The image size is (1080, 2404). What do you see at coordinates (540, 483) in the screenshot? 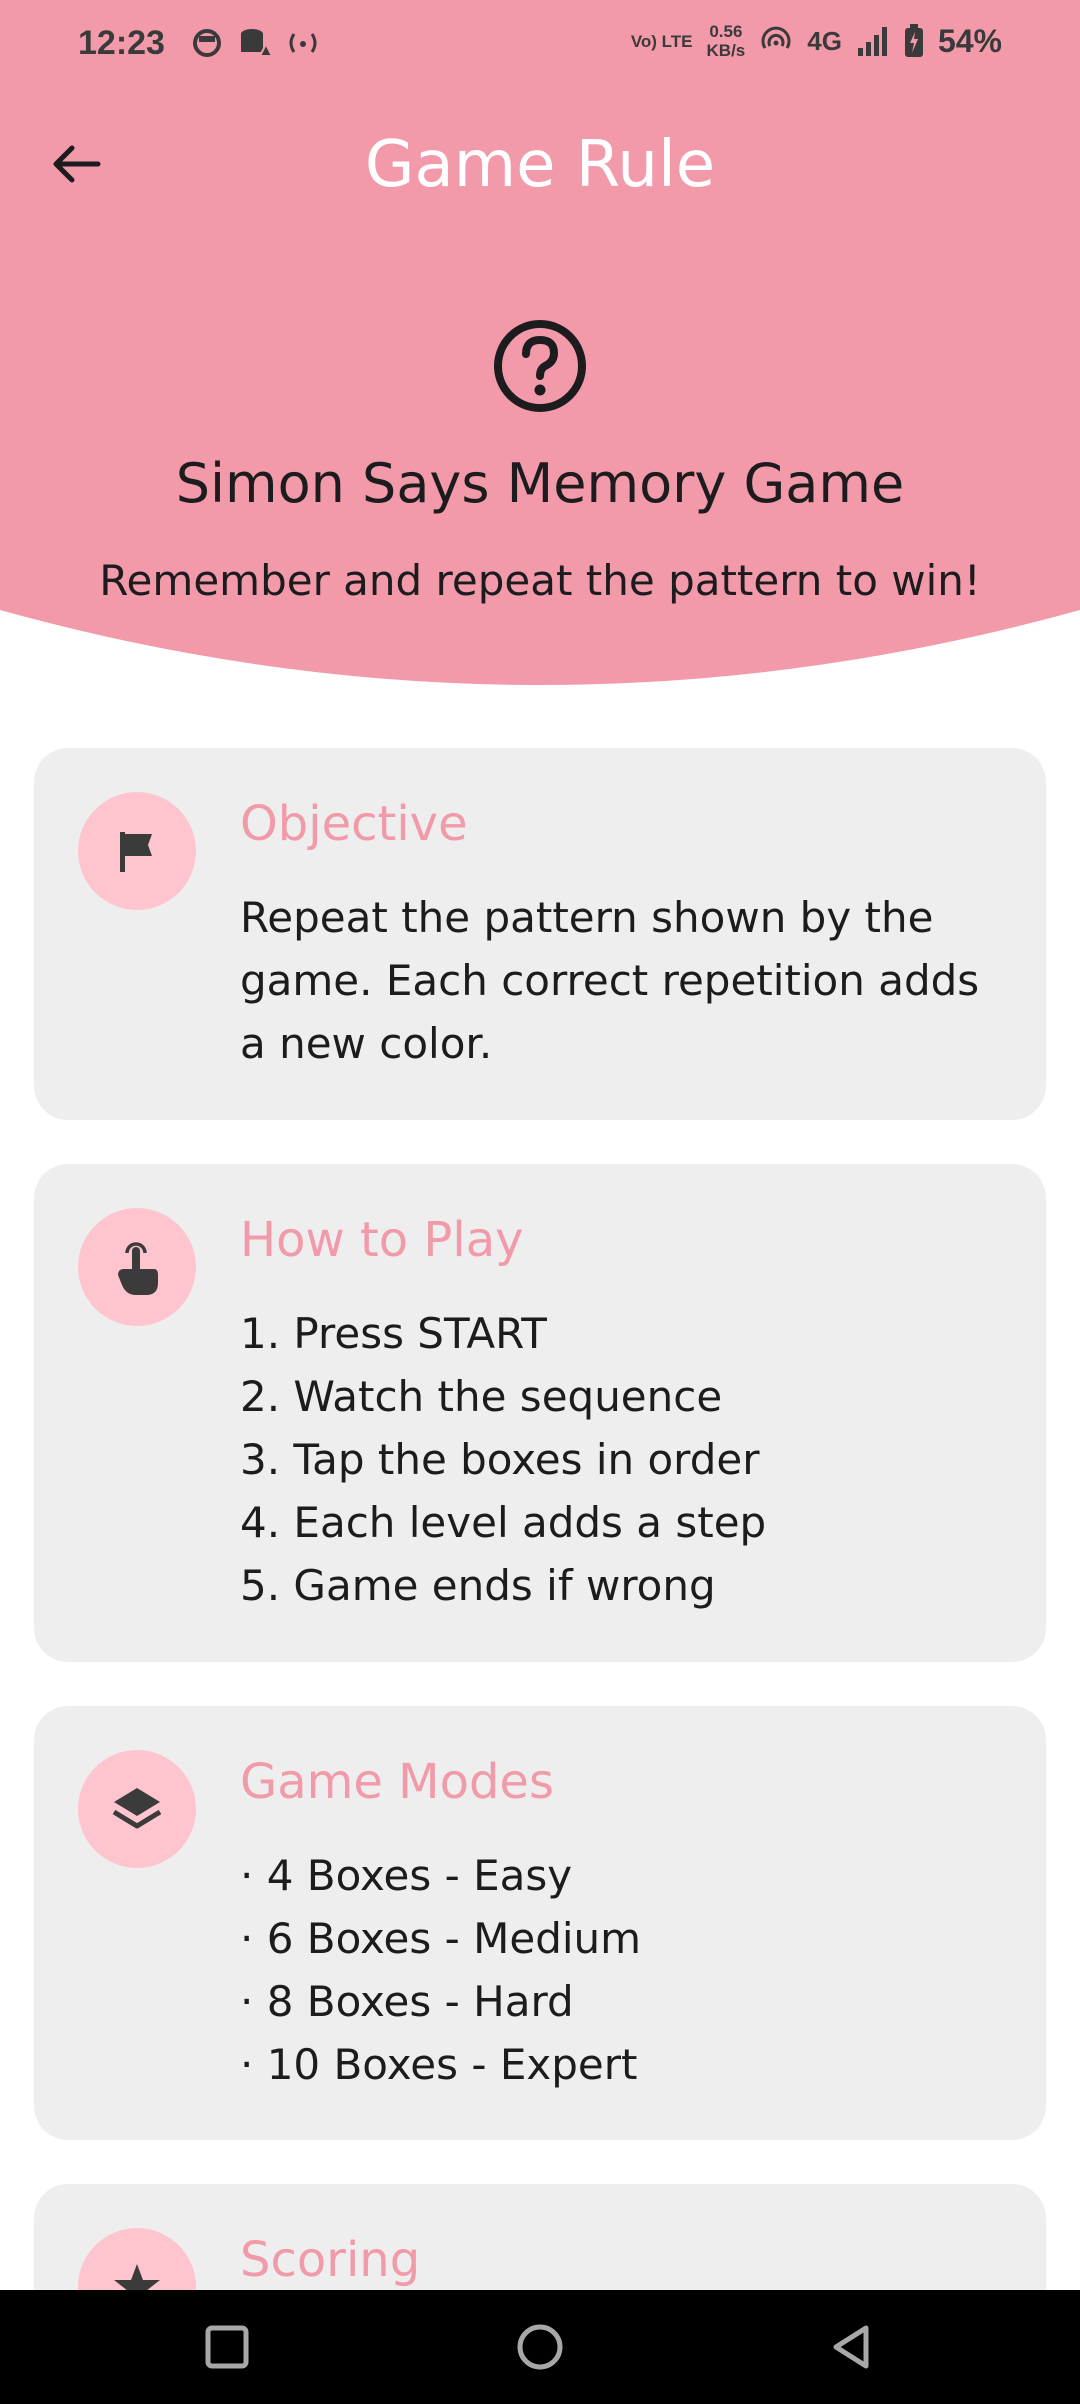
I see `game-name: Simon Says Memory Game` at bounding box center [540, 483].